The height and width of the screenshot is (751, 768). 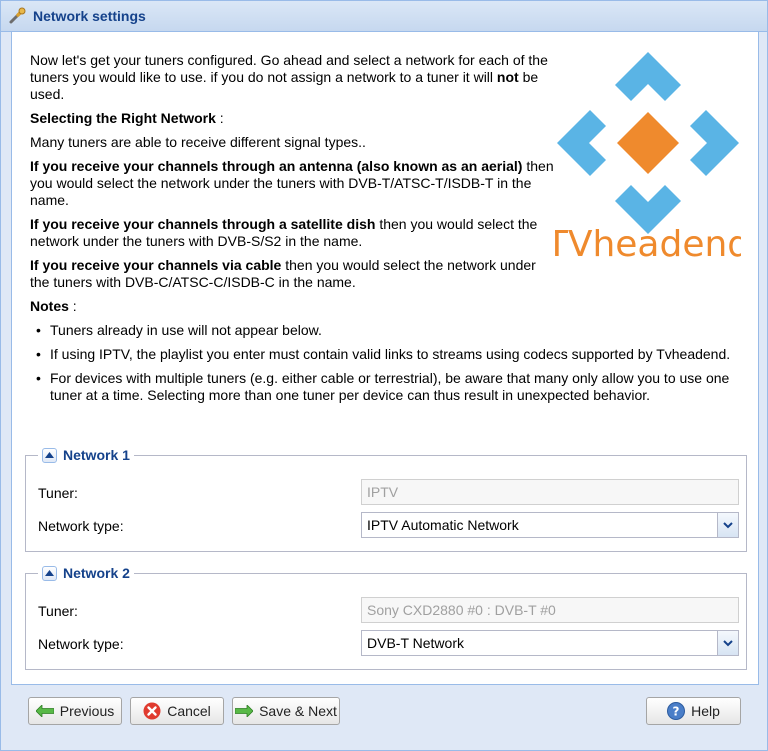 I want to click on help-button: ? Help, so click(x=693, y=711).